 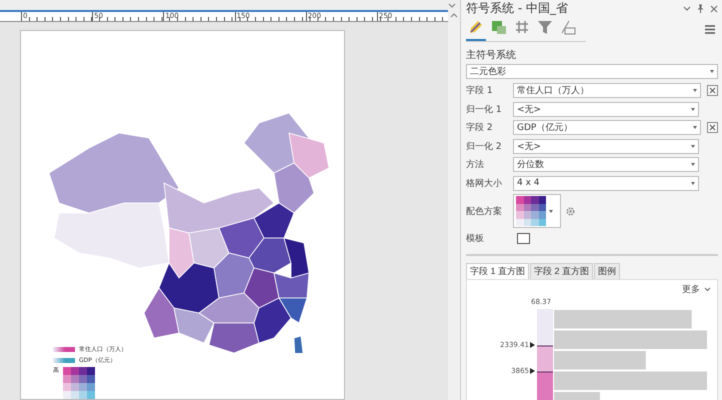 What do you see at coordinates (475, 164) in the screenshot?
I see `field-label: 方法` at bounding box center [475, 164].